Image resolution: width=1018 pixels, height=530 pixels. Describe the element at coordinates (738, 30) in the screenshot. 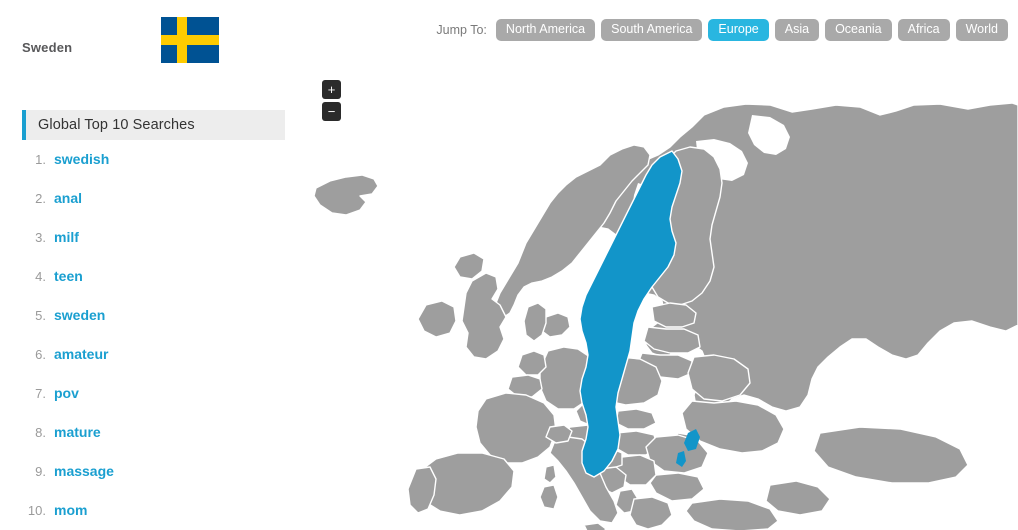

I see `region-button-europe: Europe` at that location.